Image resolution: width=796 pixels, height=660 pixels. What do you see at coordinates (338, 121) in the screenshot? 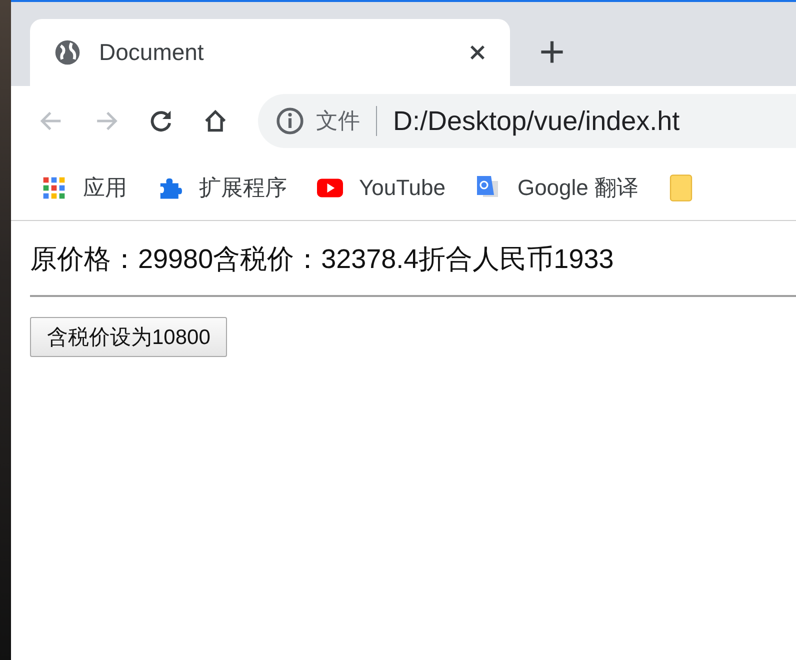
I see `security-label: 文件` at bounding box center [338, 121].